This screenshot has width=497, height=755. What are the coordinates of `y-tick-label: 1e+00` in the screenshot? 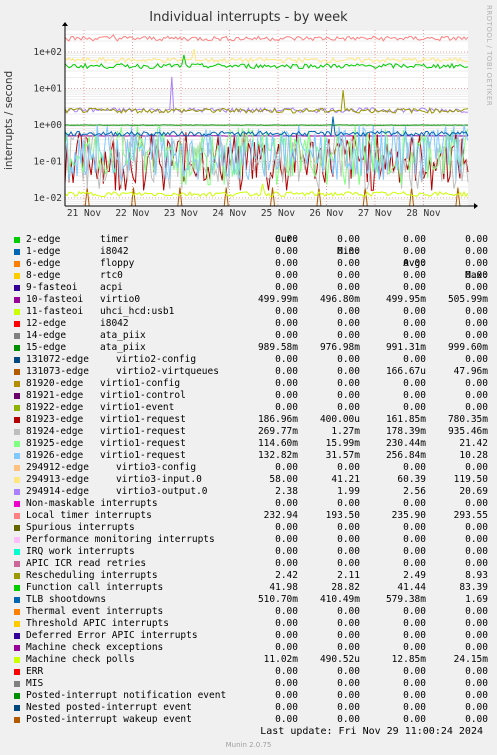 It's located at (47, 125).